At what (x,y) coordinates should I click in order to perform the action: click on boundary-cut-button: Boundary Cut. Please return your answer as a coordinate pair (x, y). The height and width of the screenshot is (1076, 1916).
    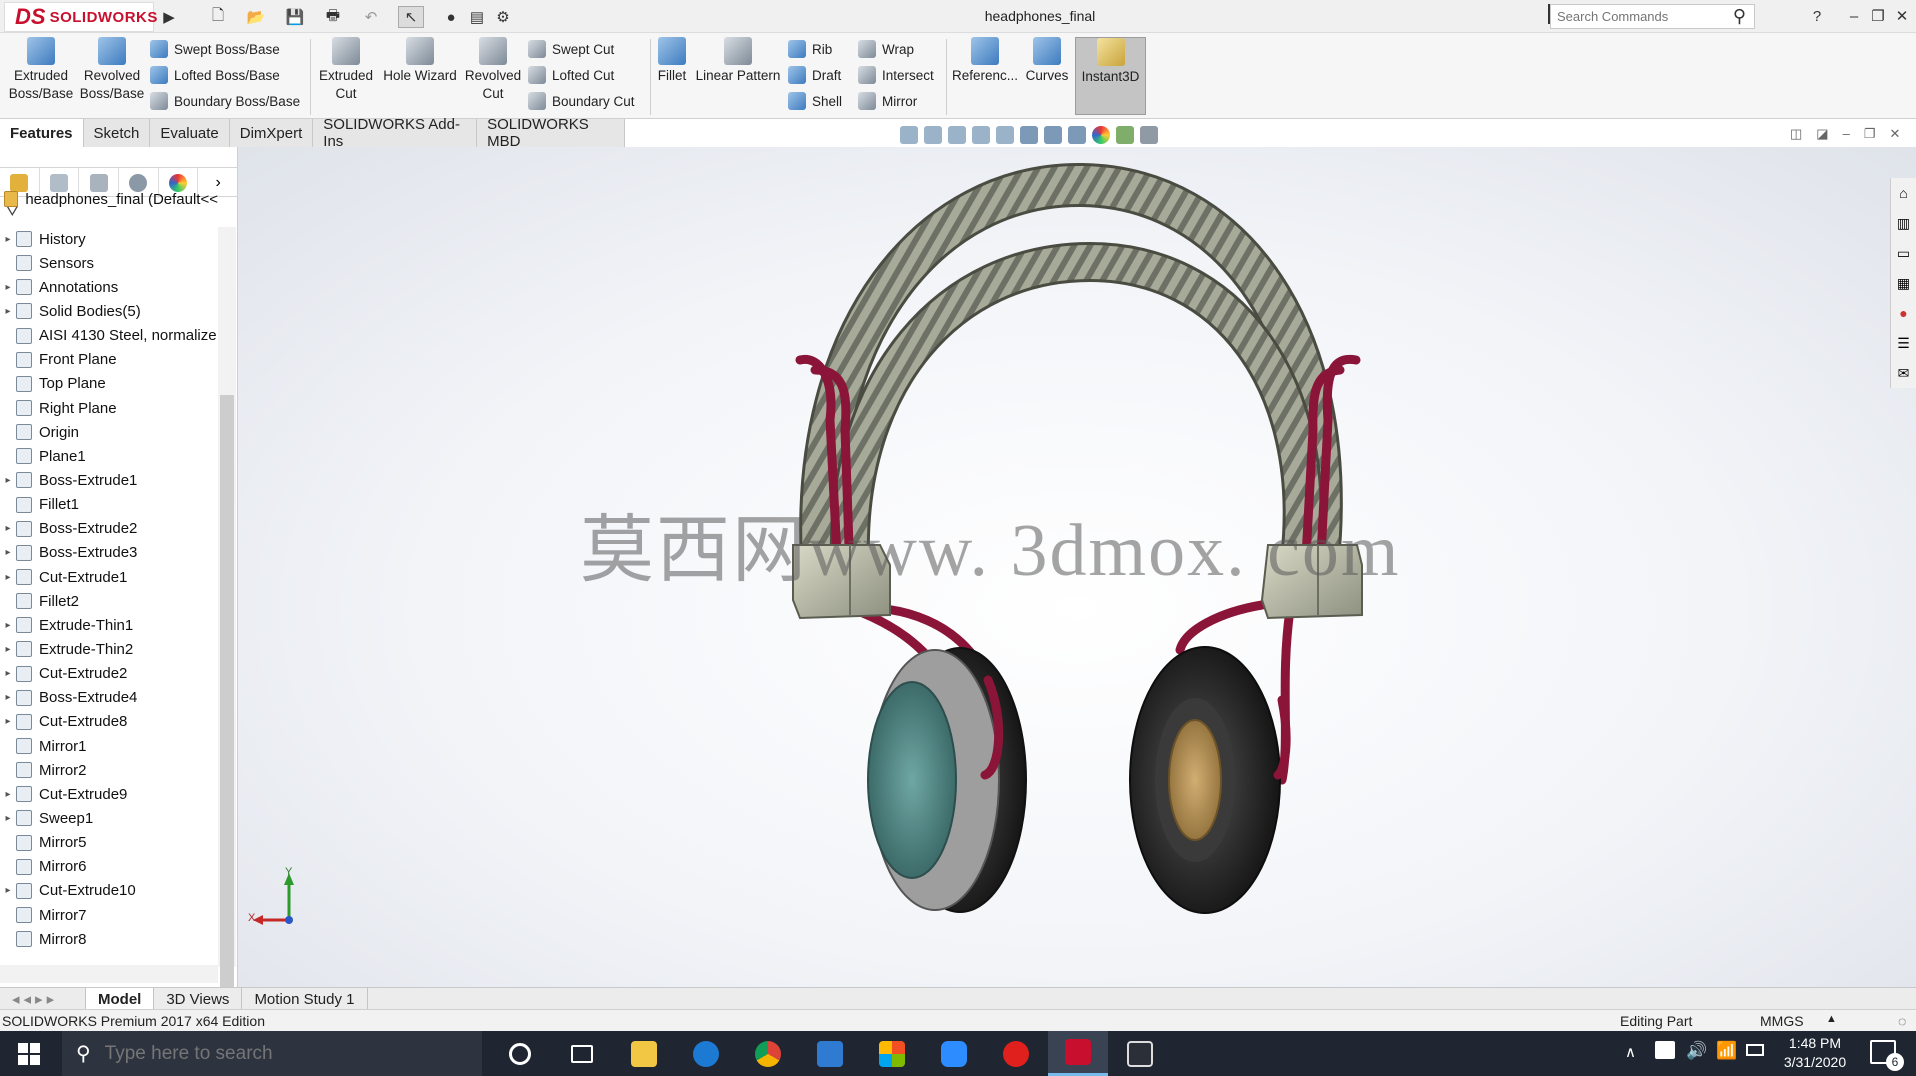
    Looking at the image, I should click on (581, 101).